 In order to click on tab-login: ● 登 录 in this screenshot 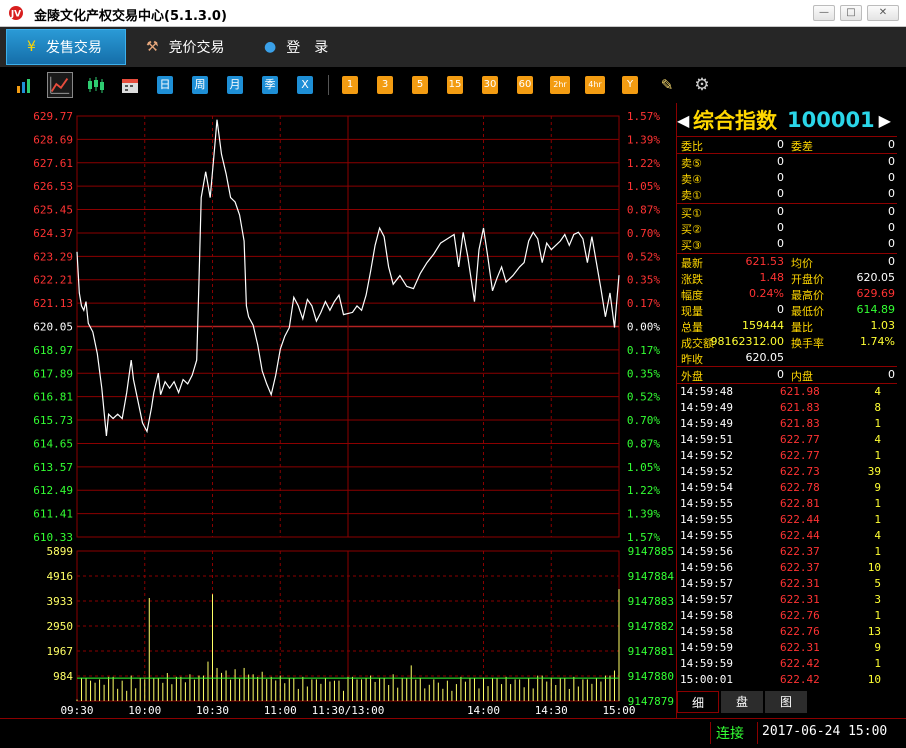, I will do `click(303, 47)`.